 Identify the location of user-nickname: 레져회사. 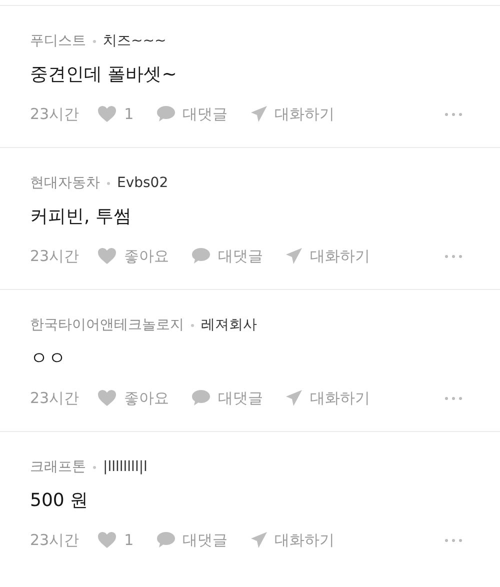
(229, 325).